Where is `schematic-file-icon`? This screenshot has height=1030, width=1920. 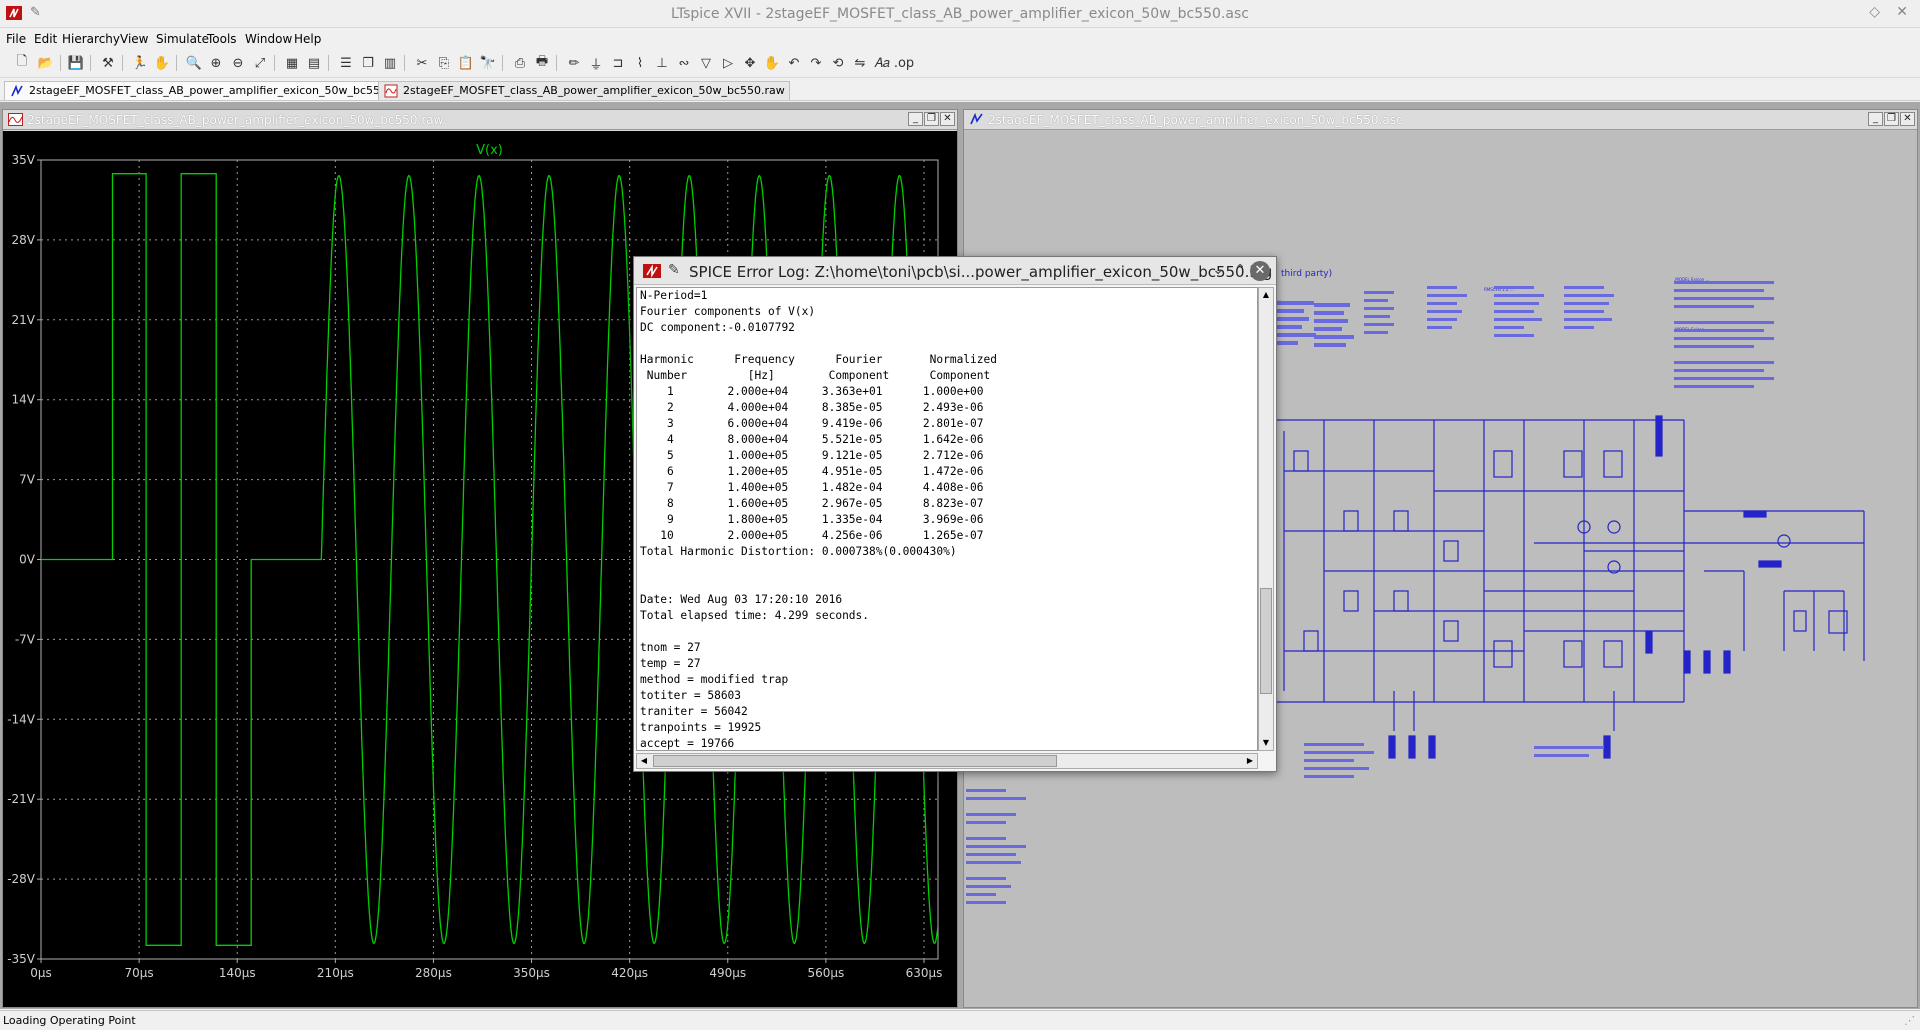
schematic-file-icon is located at coordinates (976, 119).